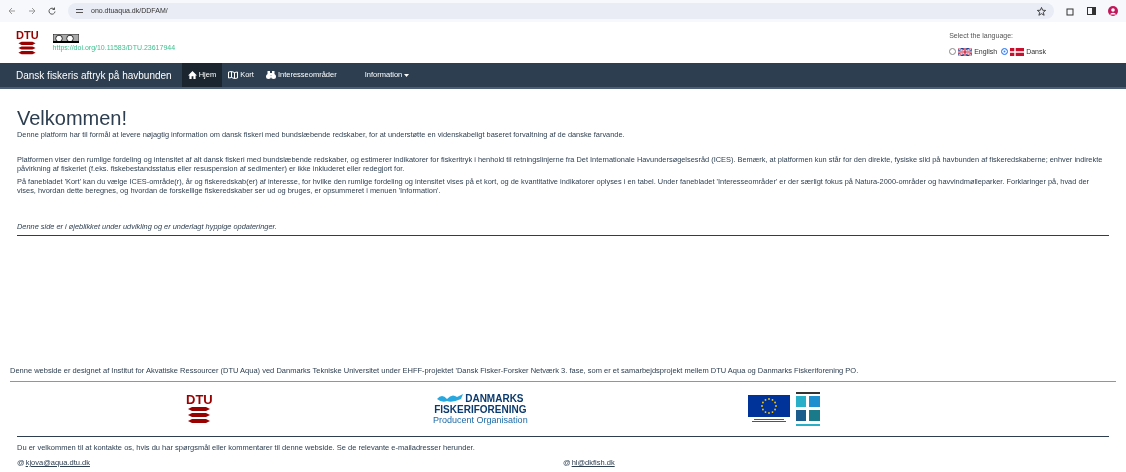 The height and width of the screenshot is (472, 1126). What do you see at coordinates (450, 398) in the screenshot?
I see `fish-wave-icon` at bounding box center [450, 398].